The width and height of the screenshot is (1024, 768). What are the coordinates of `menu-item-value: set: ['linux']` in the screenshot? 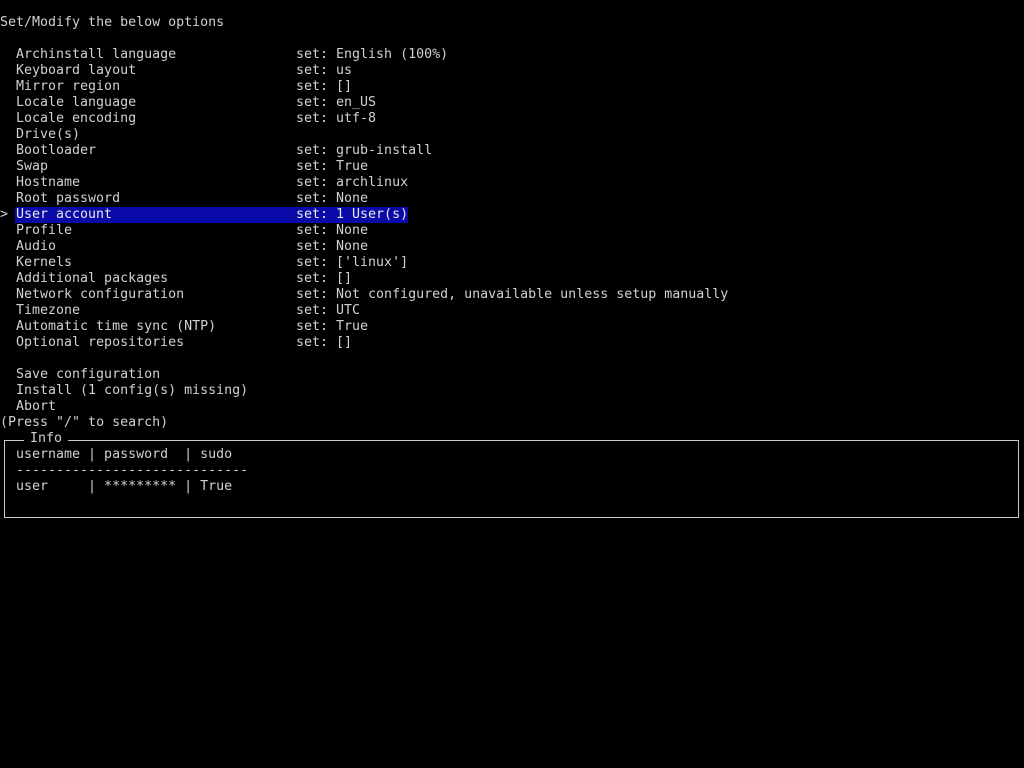 It's located at (352, 262).